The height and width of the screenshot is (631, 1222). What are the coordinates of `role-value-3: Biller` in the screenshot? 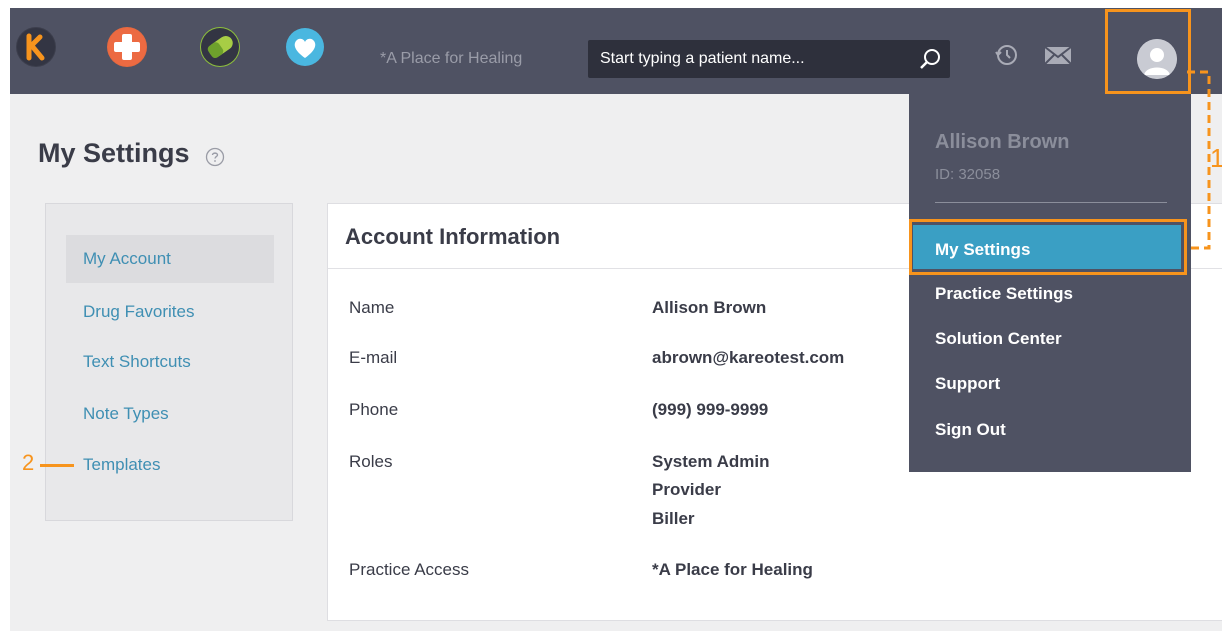 It's located at (673, 518).